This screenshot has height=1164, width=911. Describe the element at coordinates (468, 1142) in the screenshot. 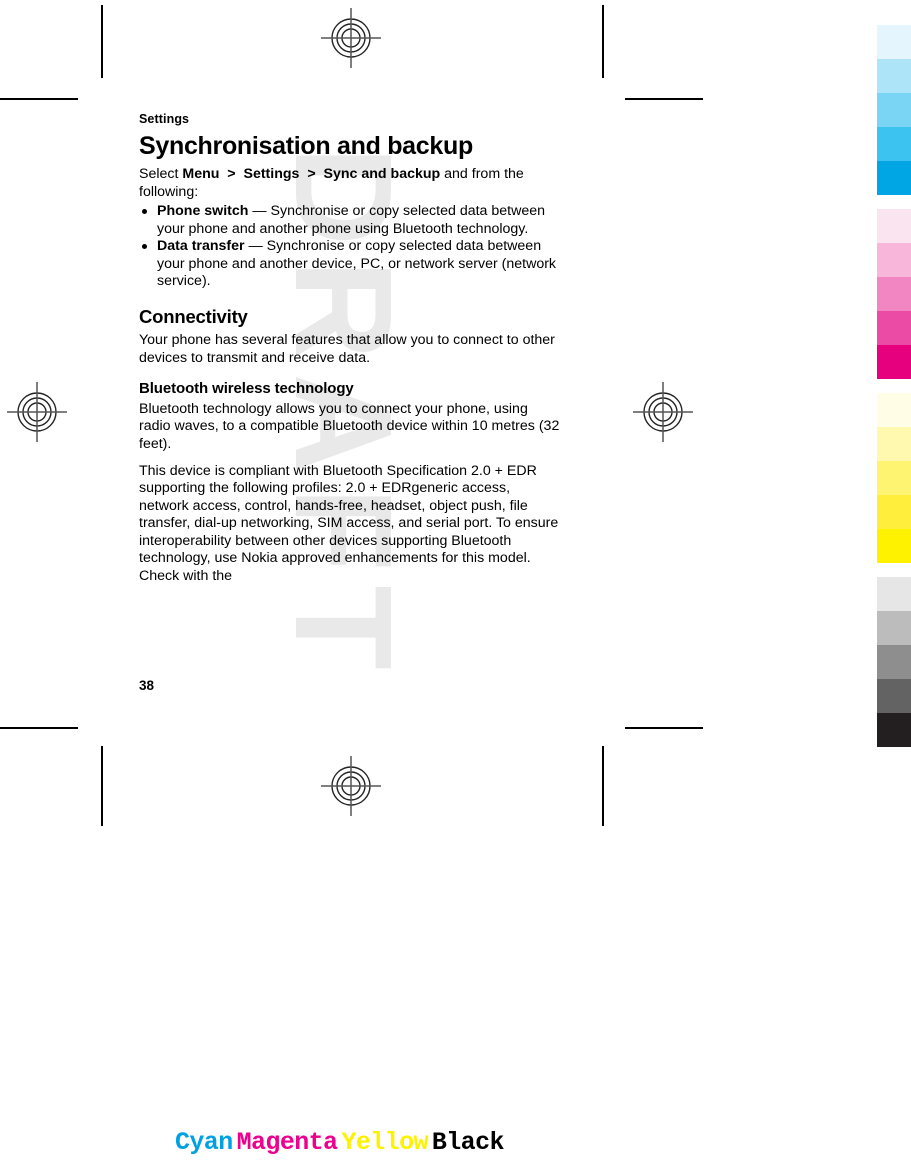

I see `cmyk-label-black: Black` at that location.